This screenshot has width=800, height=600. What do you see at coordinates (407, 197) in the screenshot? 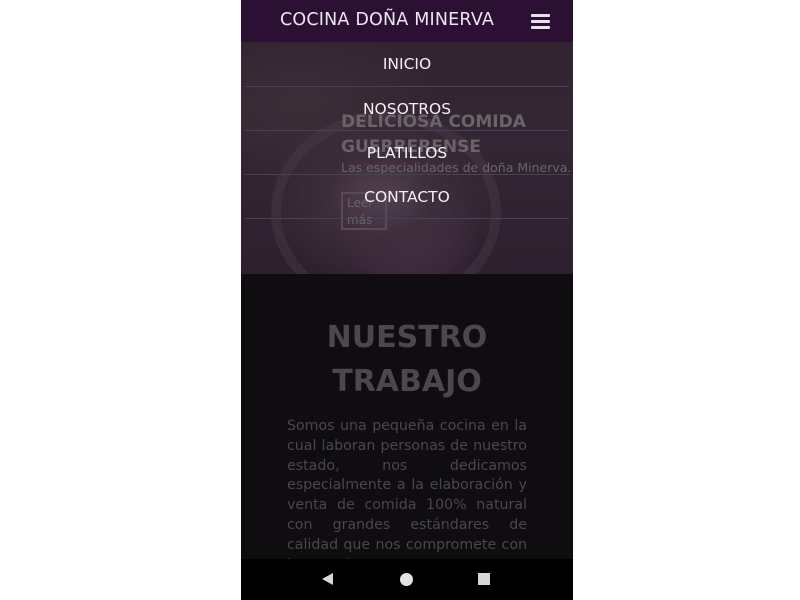
I see `menu-item-contacto: CONTACTO` at bounding box center [407, 197].